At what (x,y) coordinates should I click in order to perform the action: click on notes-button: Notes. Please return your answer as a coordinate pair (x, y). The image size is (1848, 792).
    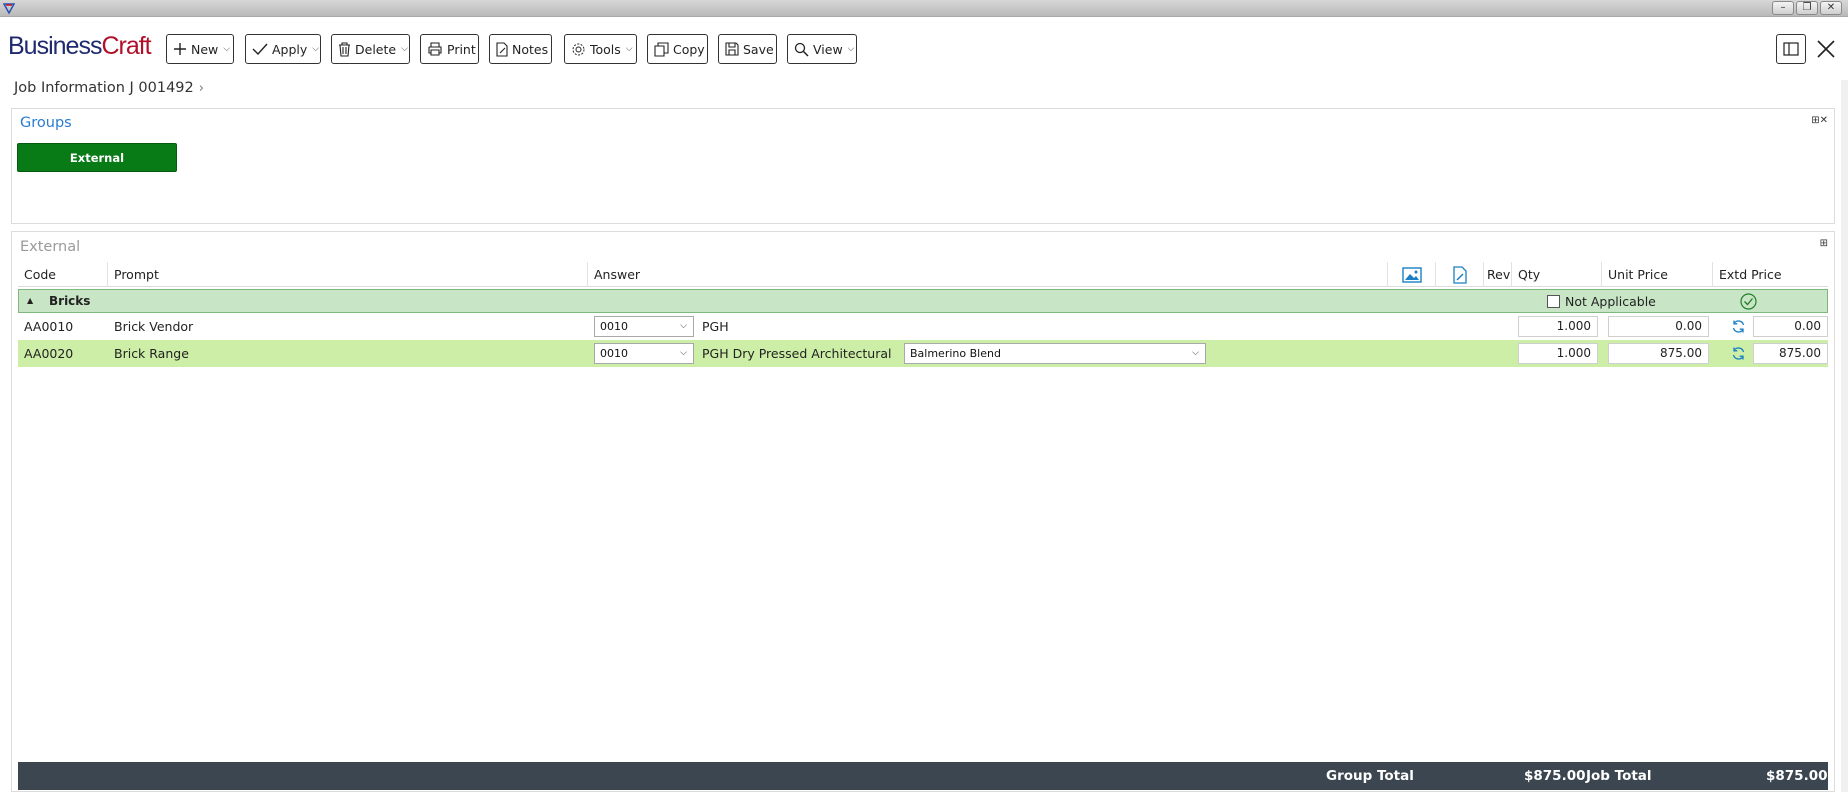
    Looking at the image, I should click on (520, 49).